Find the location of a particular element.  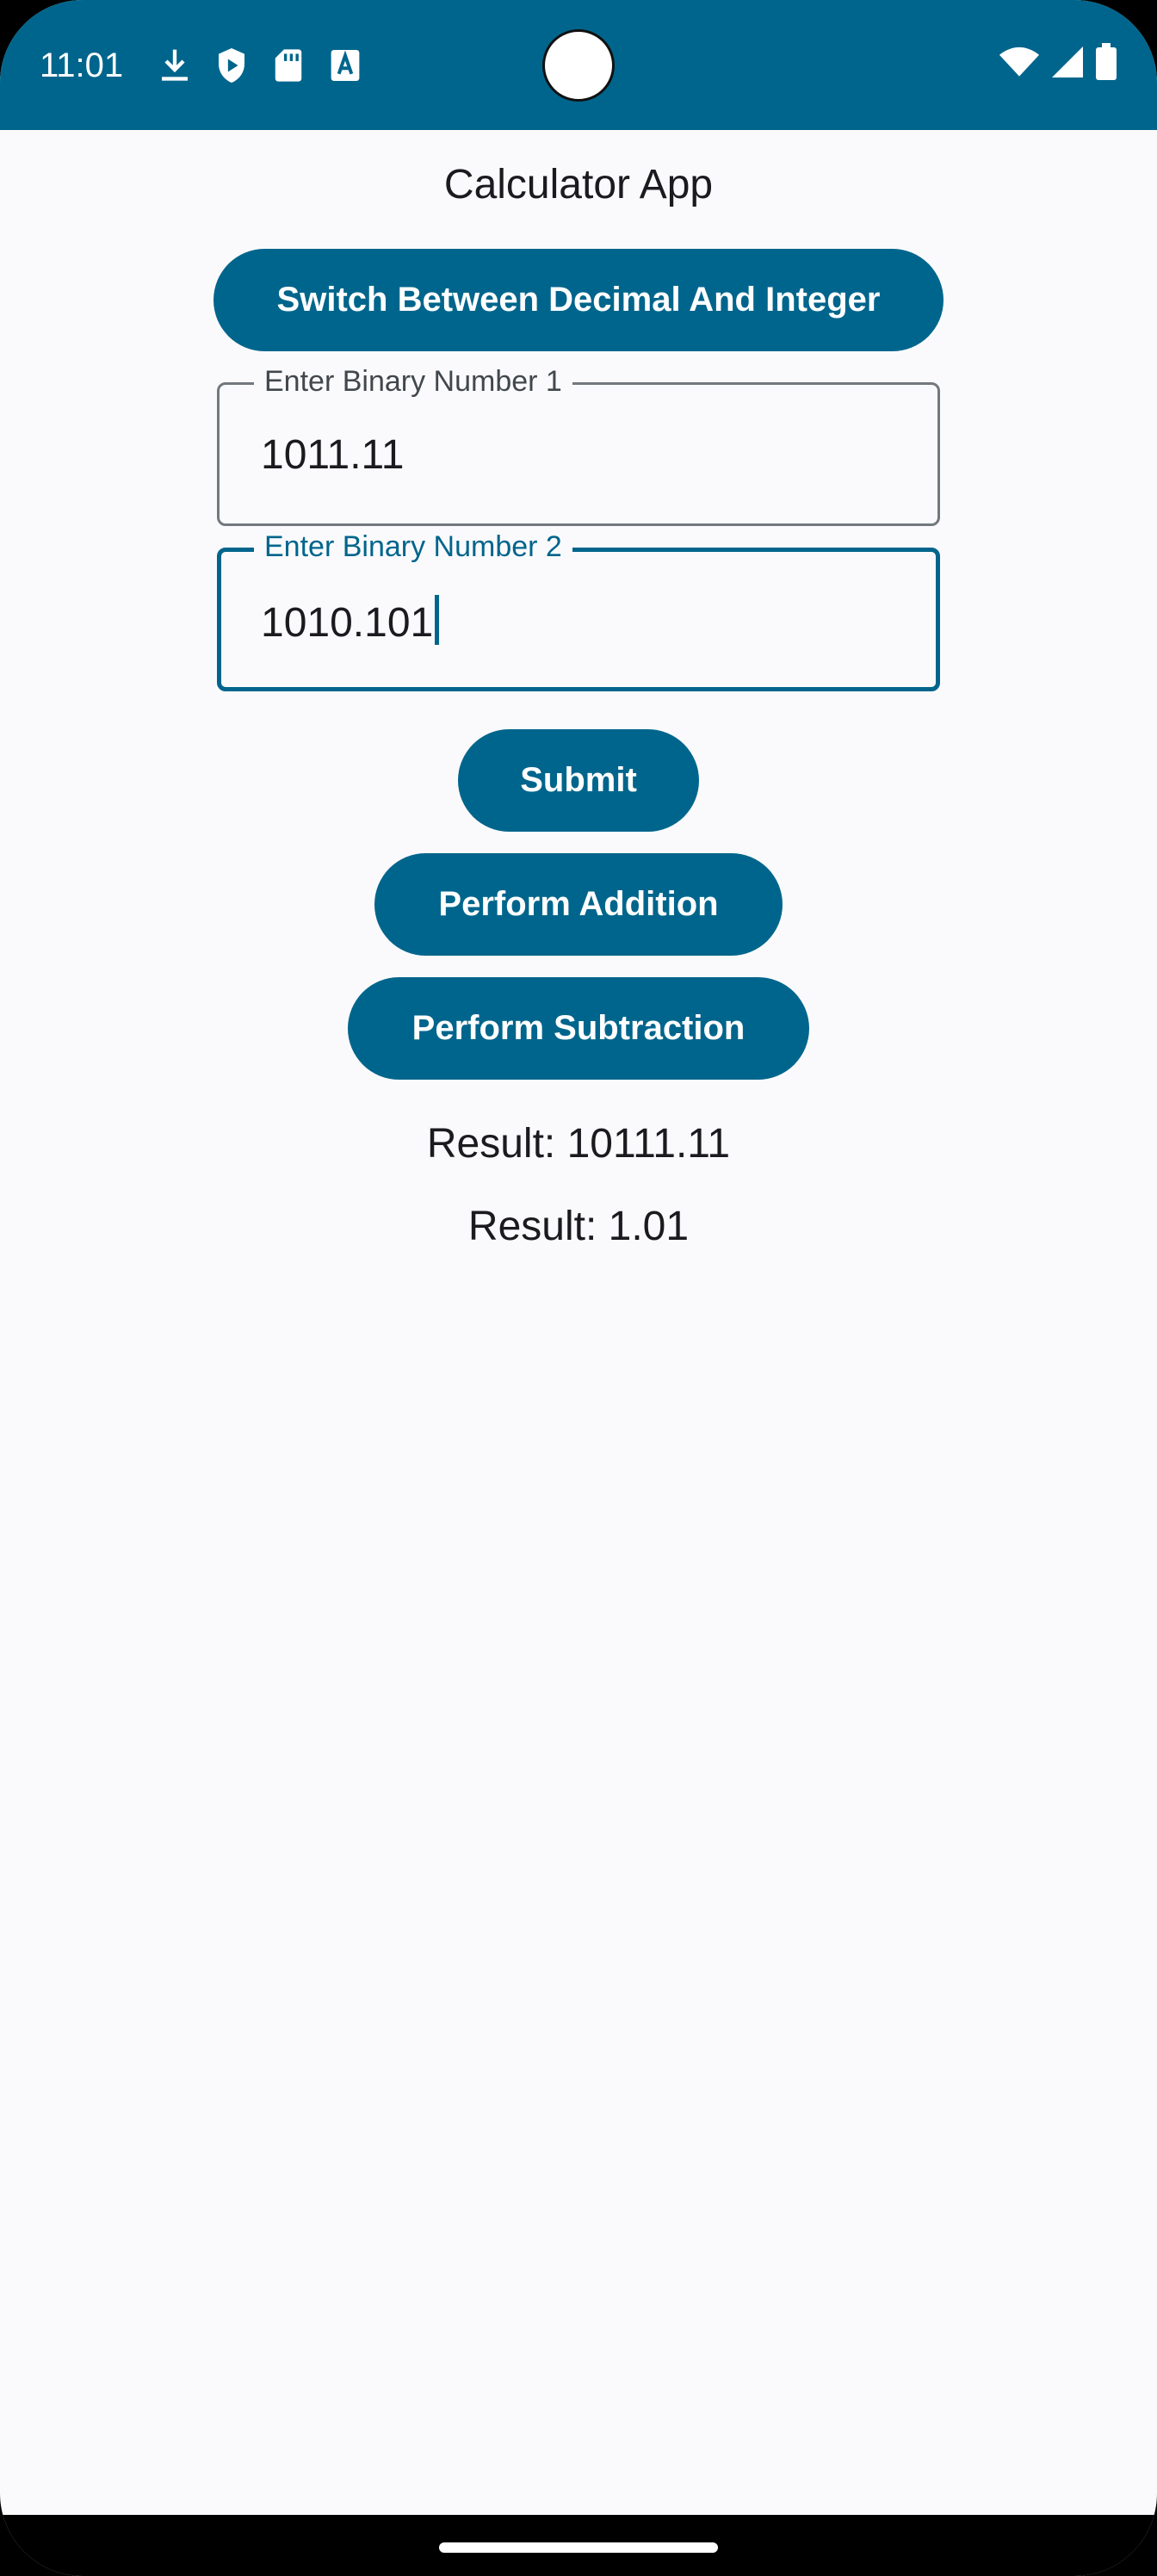

download-icon is located at coordinates (175, 65).